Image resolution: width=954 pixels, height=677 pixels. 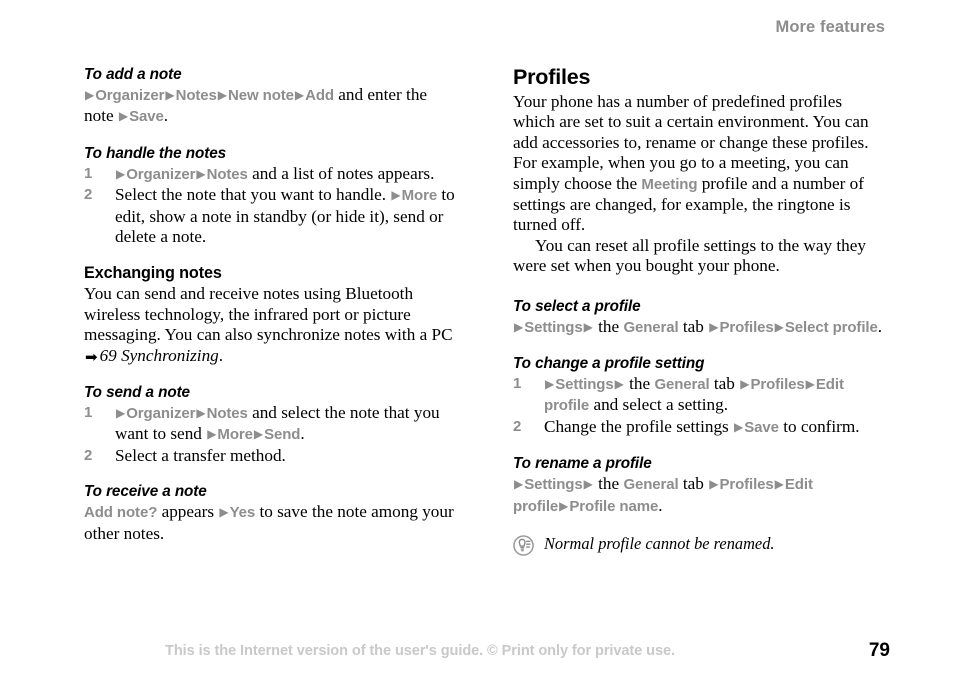 What do you see at coordinates (242, 513) in the screenshot?
I see `ui-term: Yes` at bounding box center [242, 513].